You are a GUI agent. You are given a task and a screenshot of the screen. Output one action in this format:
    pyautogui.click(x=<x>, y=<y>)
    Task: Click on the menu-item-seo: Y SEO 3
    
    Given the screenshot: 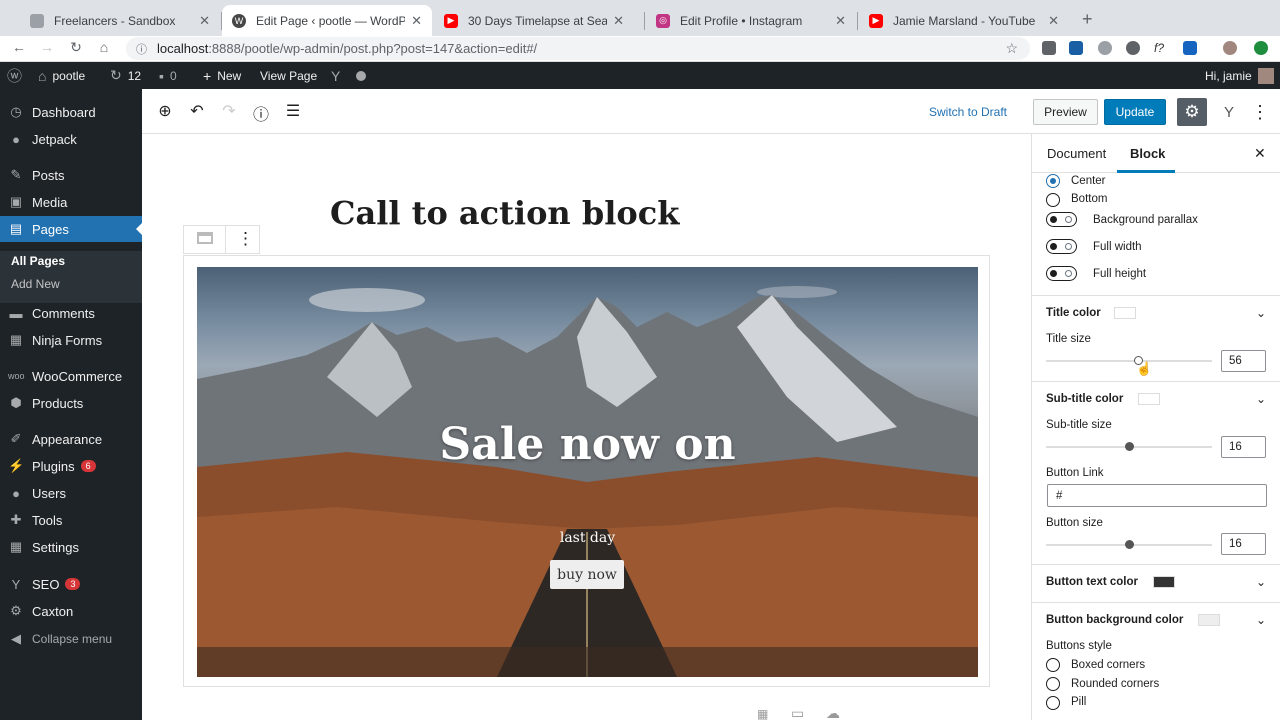 What is the action you would take?
    pyautogui.click(x=71, y=584)
    